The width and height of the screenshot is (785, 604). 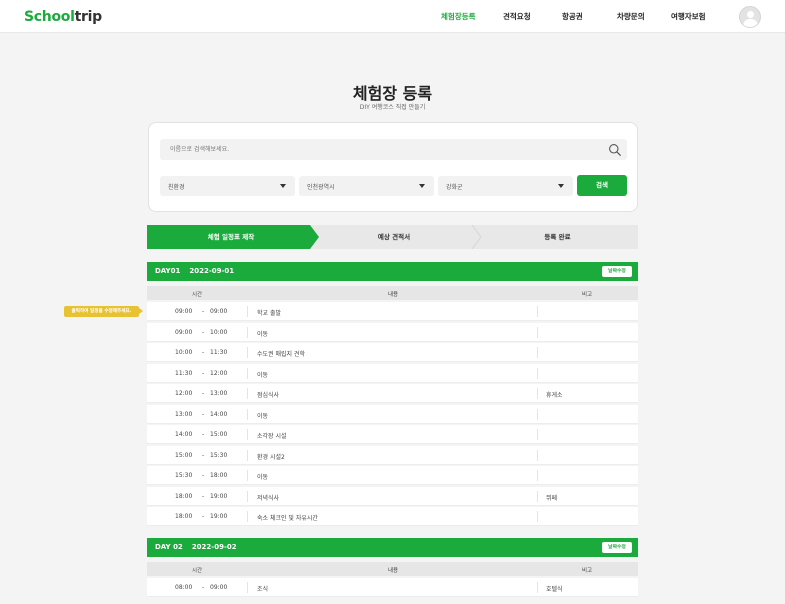 I want to click on schedule-row: 08:00 -09:00 조식 호텔식, so click(x=392, y=587).